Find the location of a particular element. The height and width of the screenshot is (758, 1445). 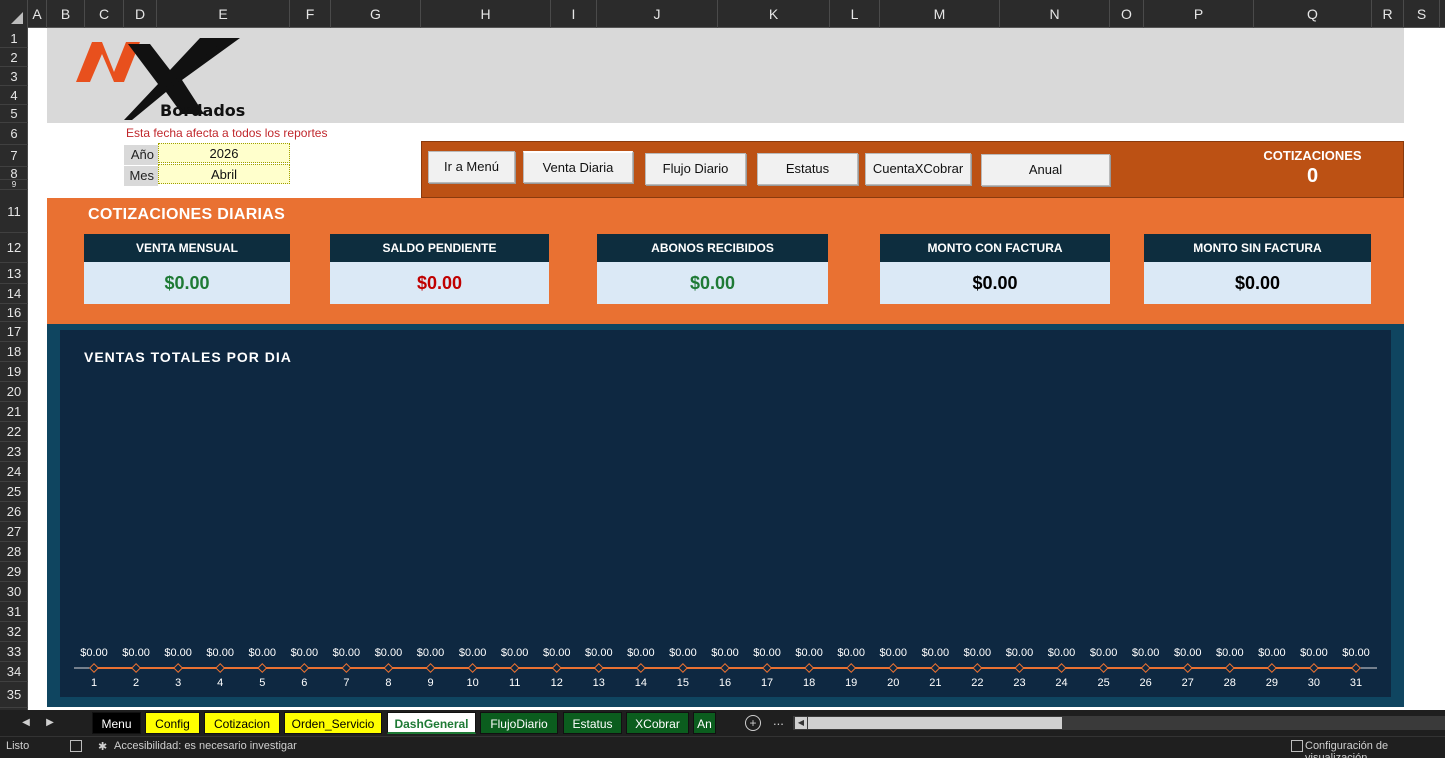

column-header-cell: S is located at coordinates (1422, 14).